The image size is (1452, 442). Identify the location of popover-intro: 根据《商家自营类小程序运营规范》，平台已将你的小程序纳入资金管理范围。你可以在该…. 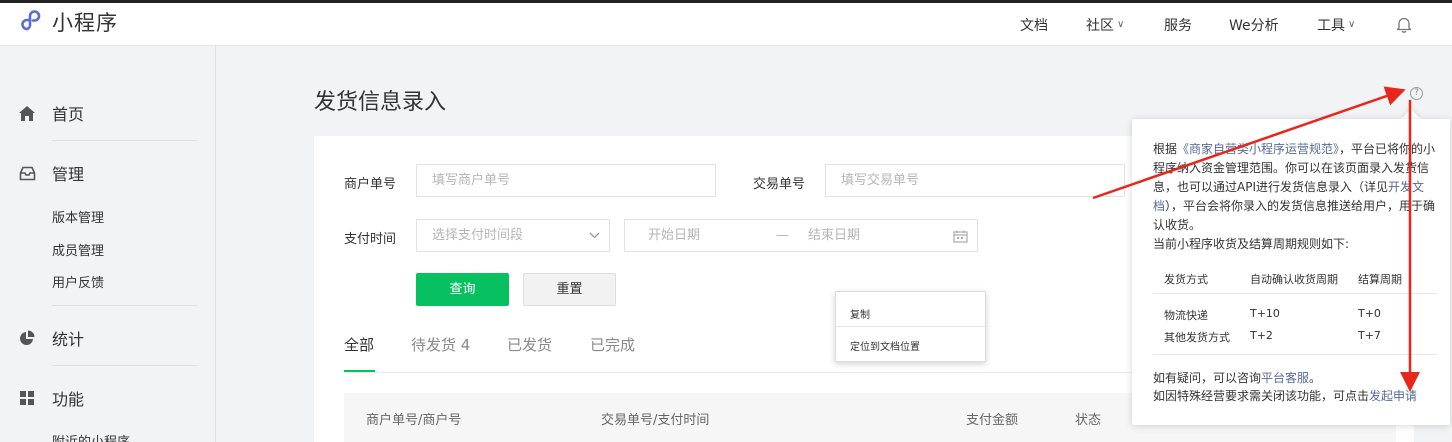
(1298, 197).